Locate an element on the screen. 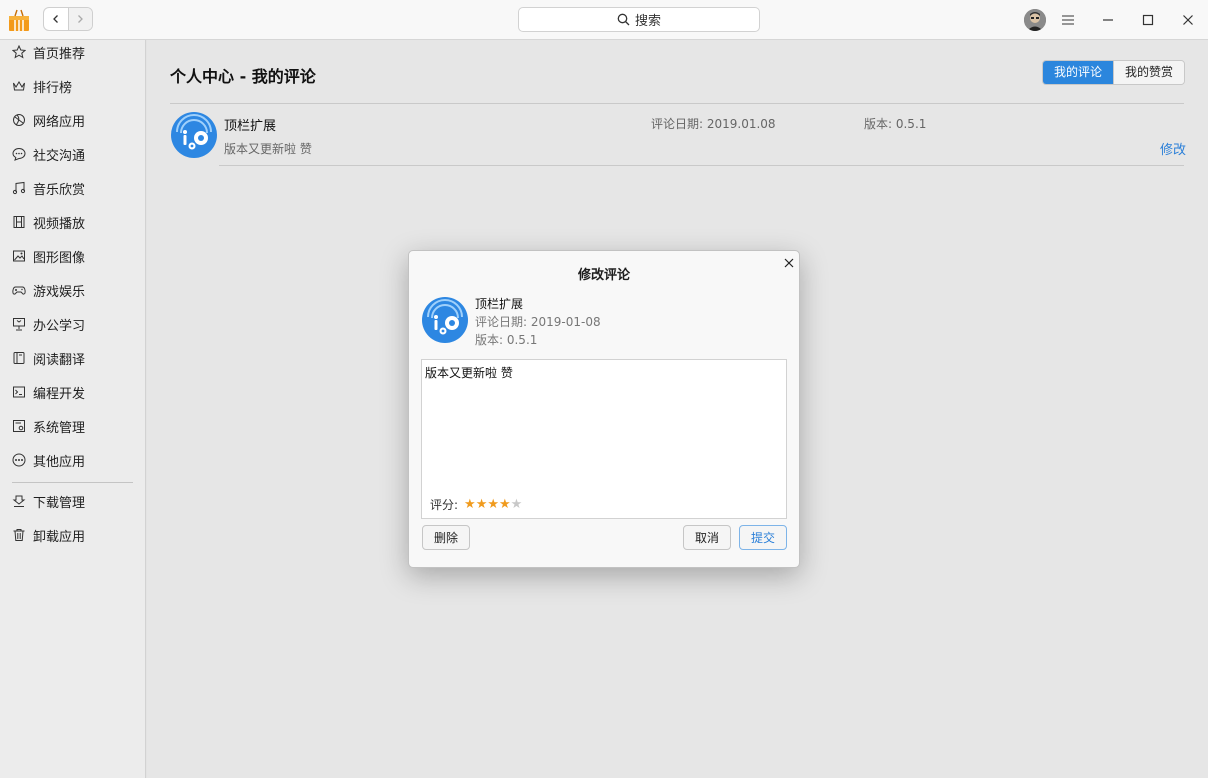 The height and width of the screenshot is (778, 1208). search-box: 搜索 is located at coordinates (639, 19).